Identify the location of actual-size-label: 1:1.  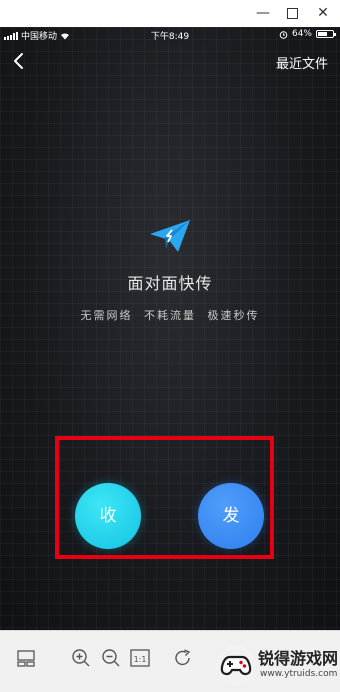
(140, 659).